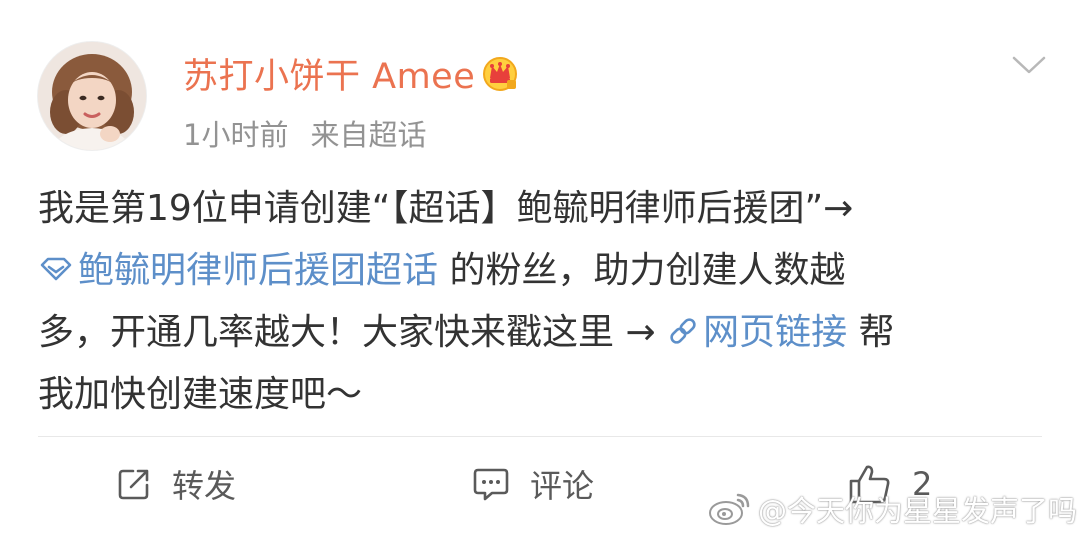  I want to click on topic-link: 鲍毓明律师后援团超话, so click(238, 270).